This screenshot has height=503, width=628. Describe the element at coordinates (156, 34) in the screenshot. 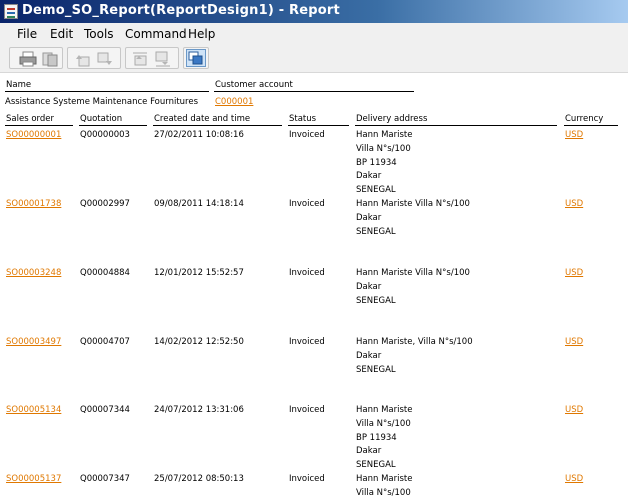

I see `menu-command: Command` at that location.